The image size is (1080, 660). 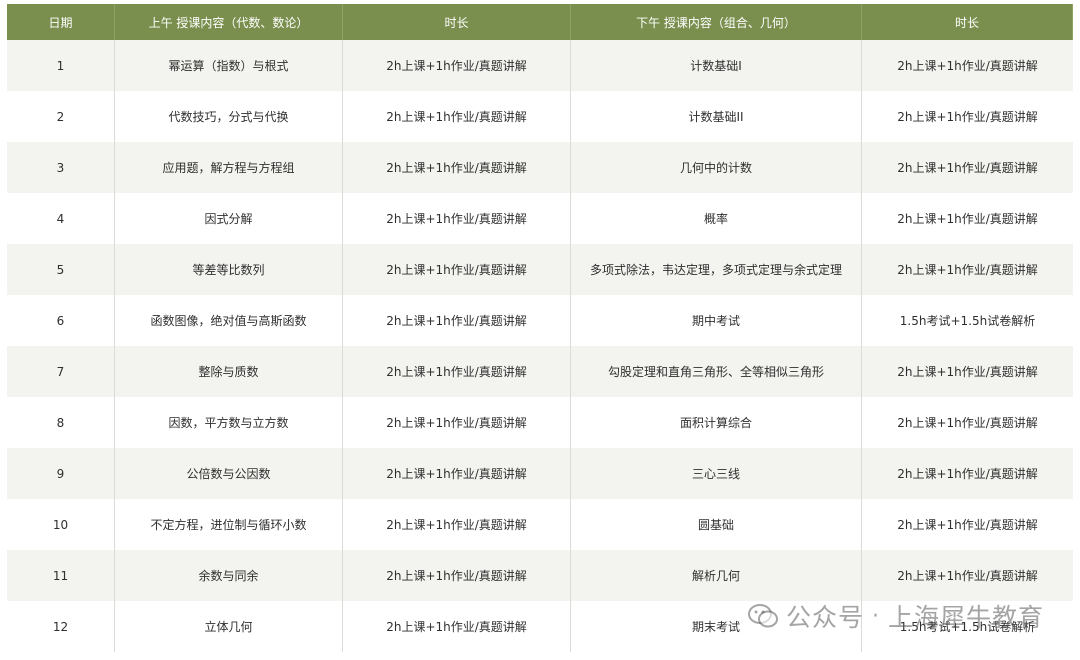 What do you see at coordinates (716, 22) in the screenshot?
I see `header-afternoon-content: 下午 授课内容（组合、几何）` at bounding box center [716, 22].